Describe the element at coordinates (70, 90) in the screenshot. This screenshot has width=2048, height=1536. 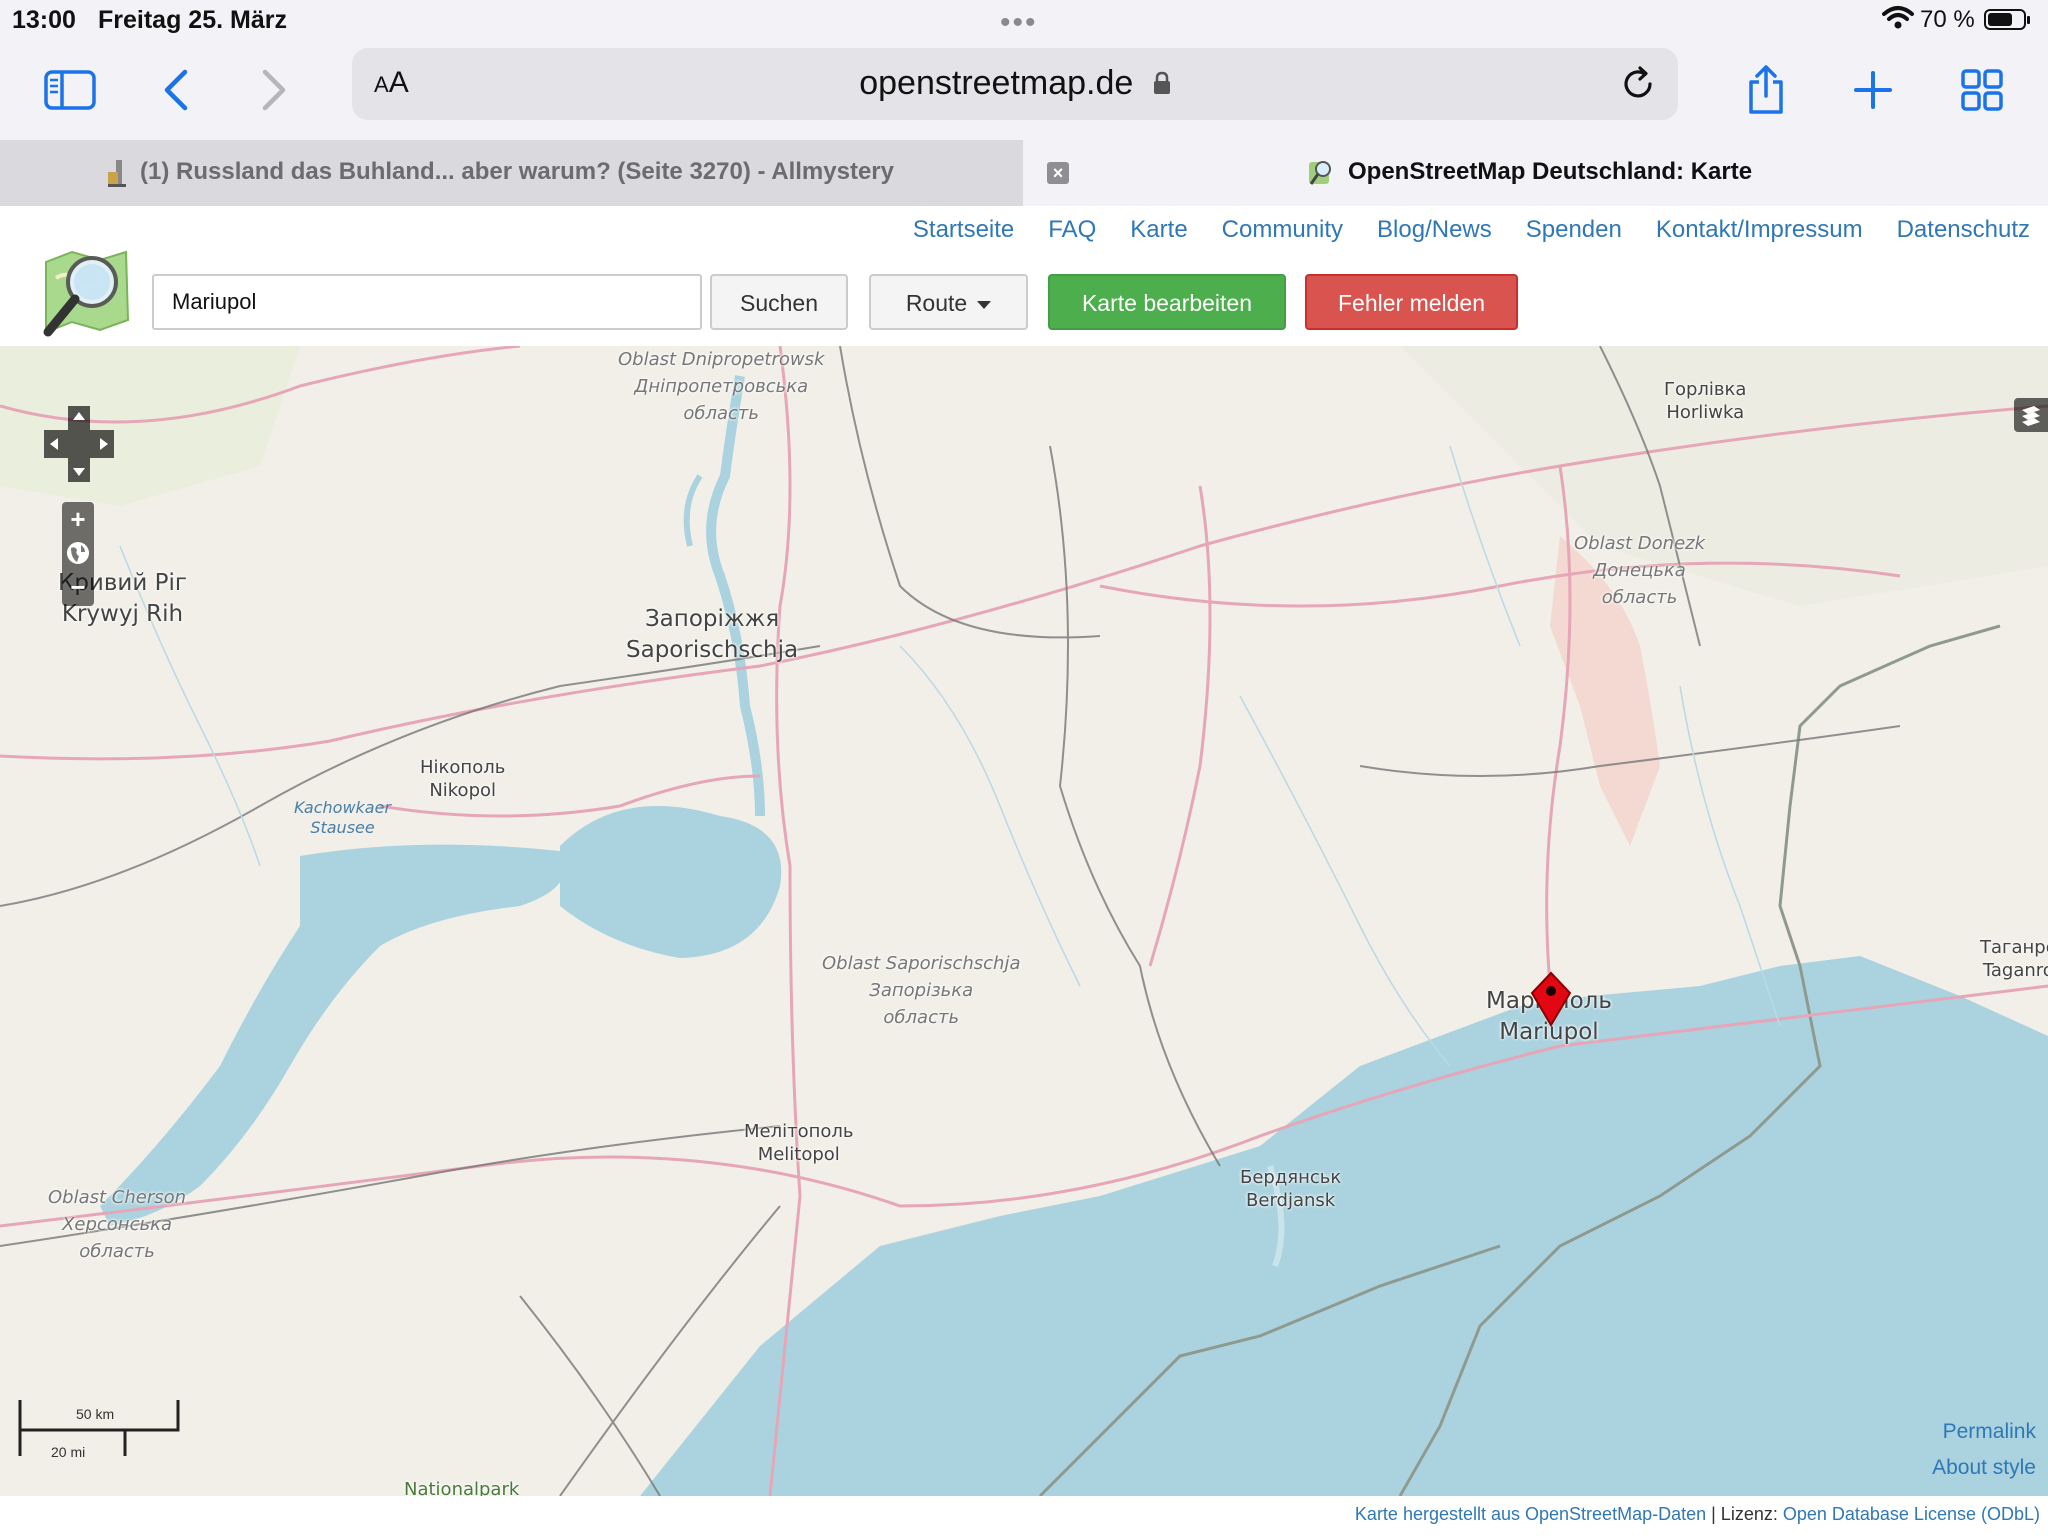
I see `sidebar-icon` at that location.